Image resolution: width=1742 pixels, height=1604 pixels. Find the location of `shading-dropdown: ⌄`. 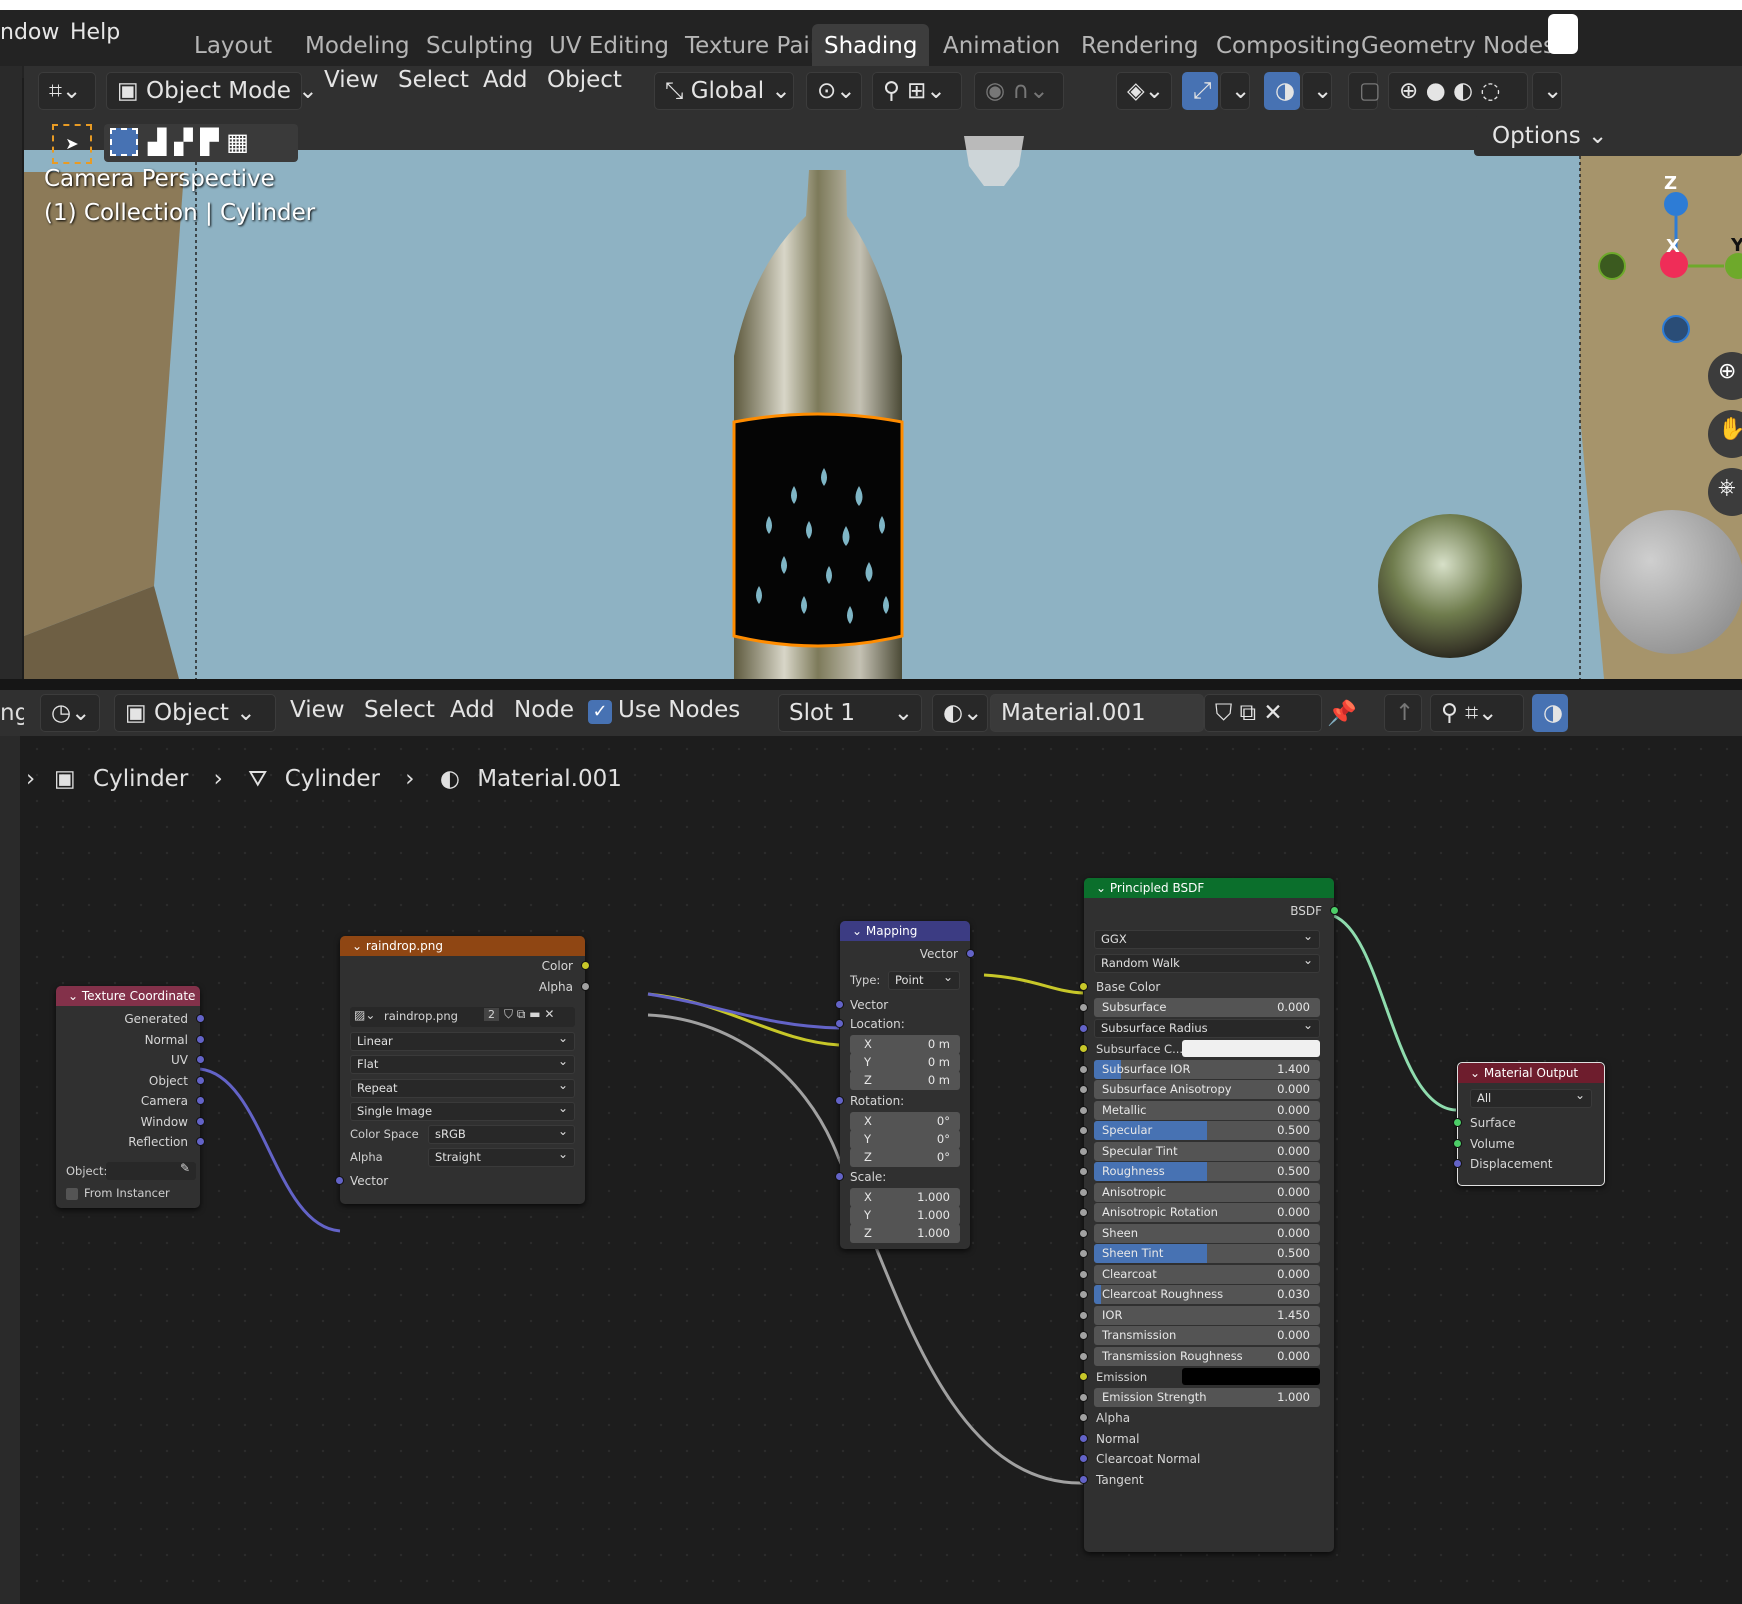

shading-dropdown: ⌄ is located at coordinates (1547, 91).